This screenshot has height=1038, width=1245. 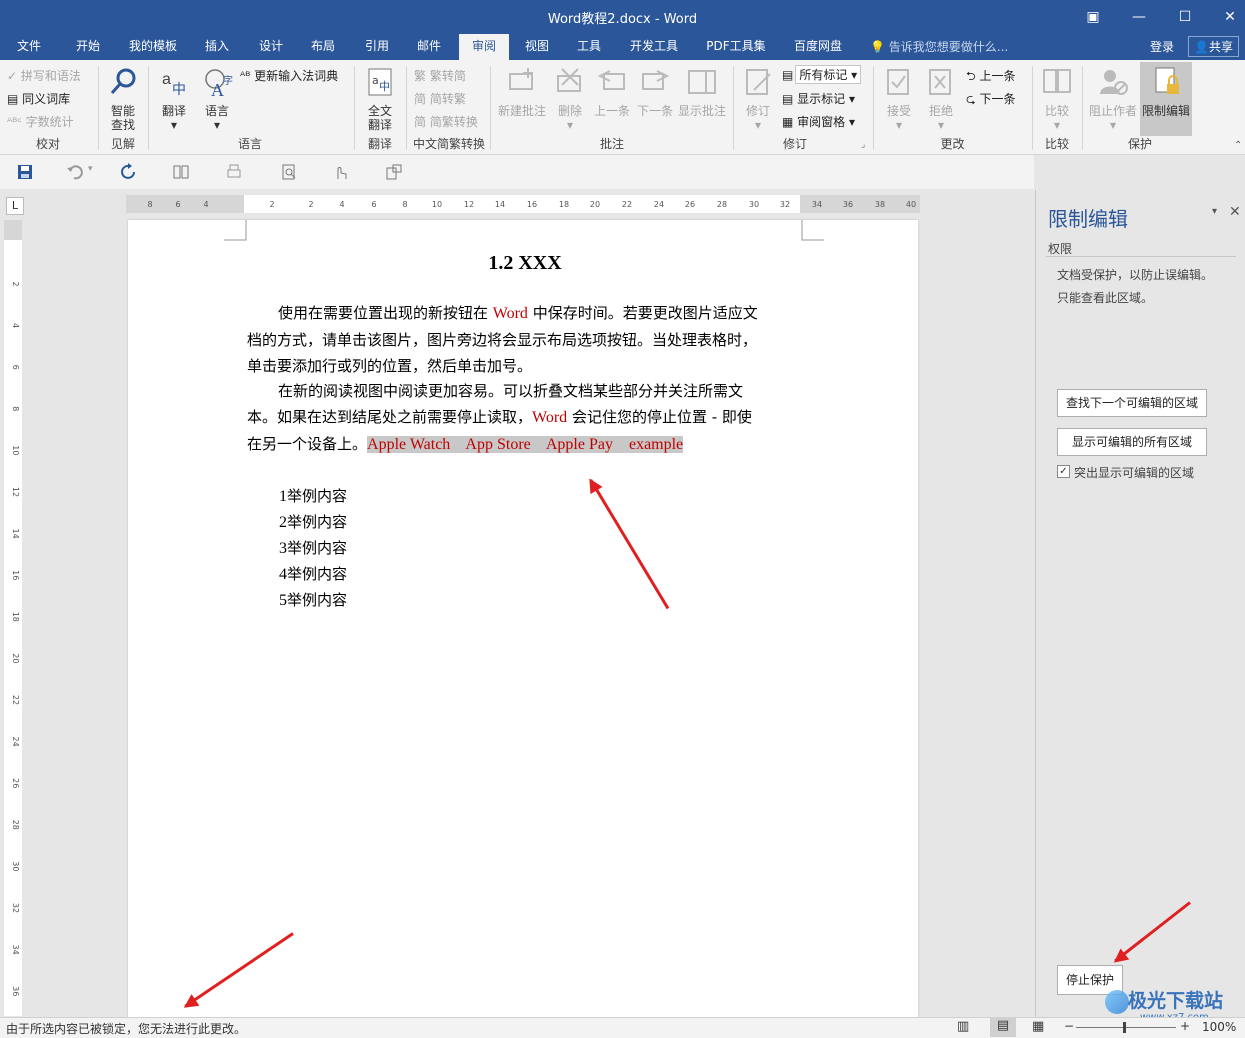 What do you see at coordinates (589, 47) in the screenshot?
I see `tab-tools: 工具` at bounding box center [589, 47].